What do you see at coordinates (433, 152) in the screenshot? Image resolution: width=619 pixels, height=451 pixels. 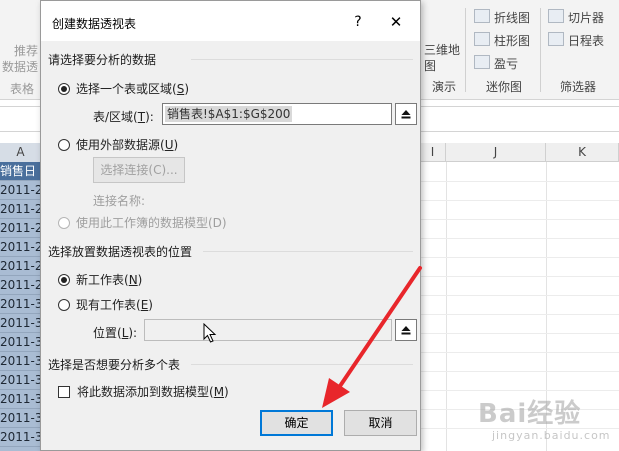 I see `column-header-i: I` at bounding box center [433, 152].